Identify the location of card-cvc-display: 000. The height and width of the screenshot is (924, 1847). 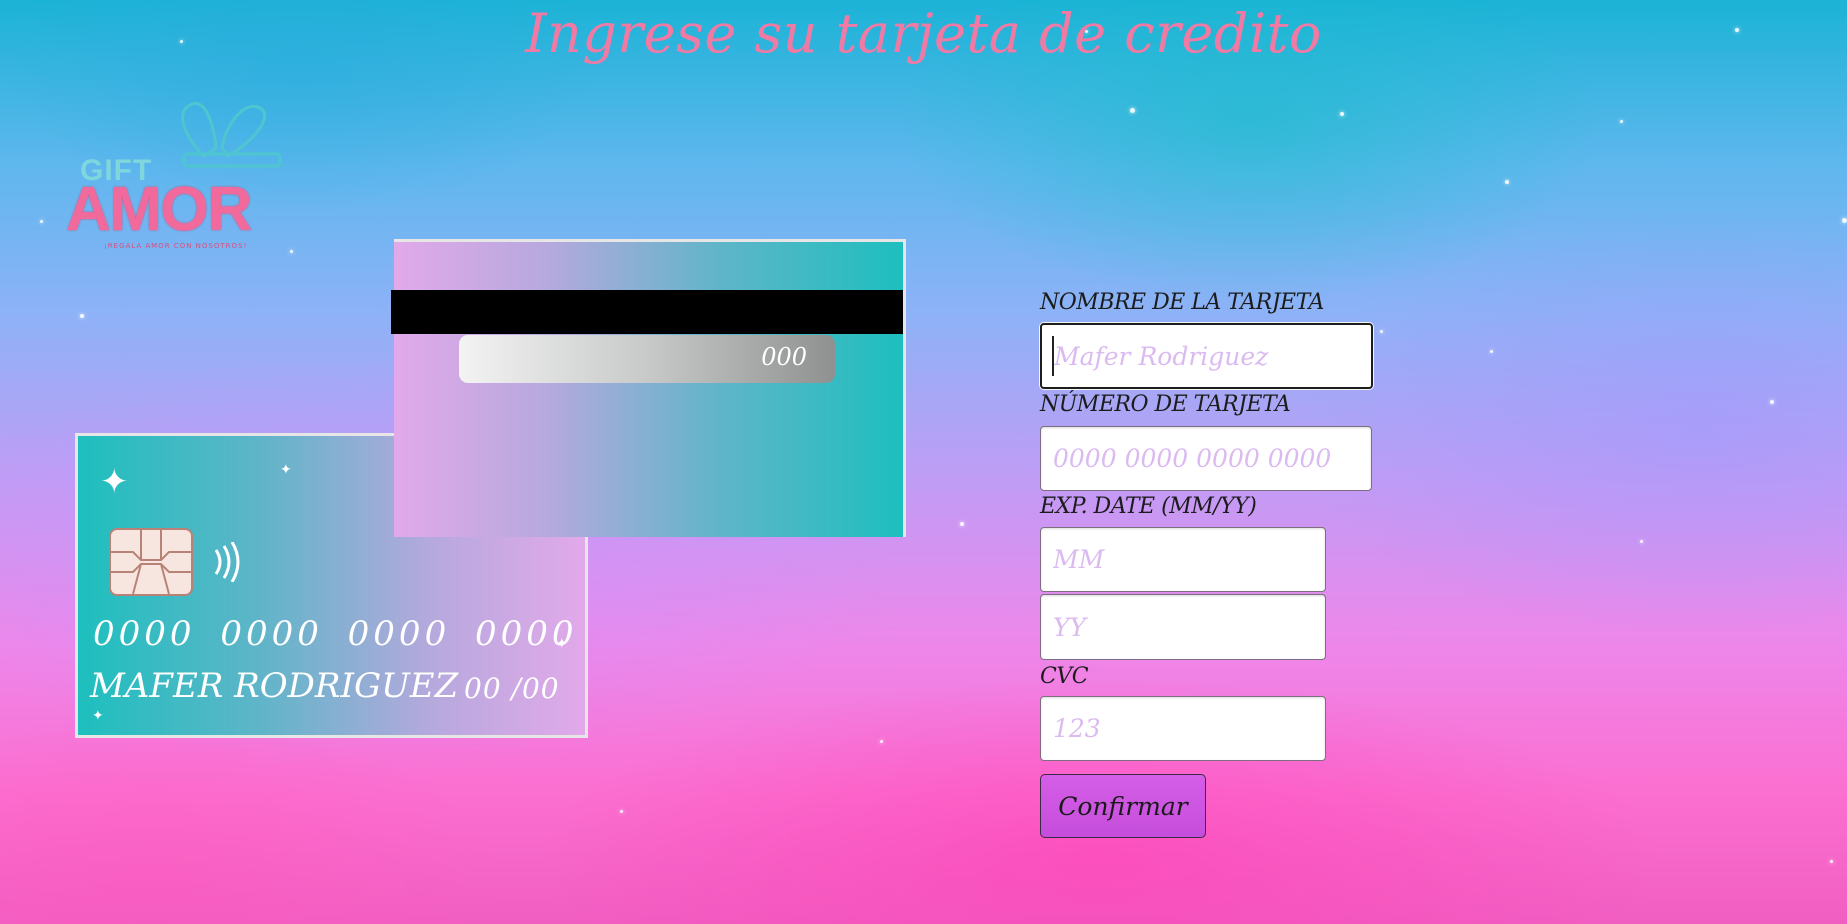
(784, 357).